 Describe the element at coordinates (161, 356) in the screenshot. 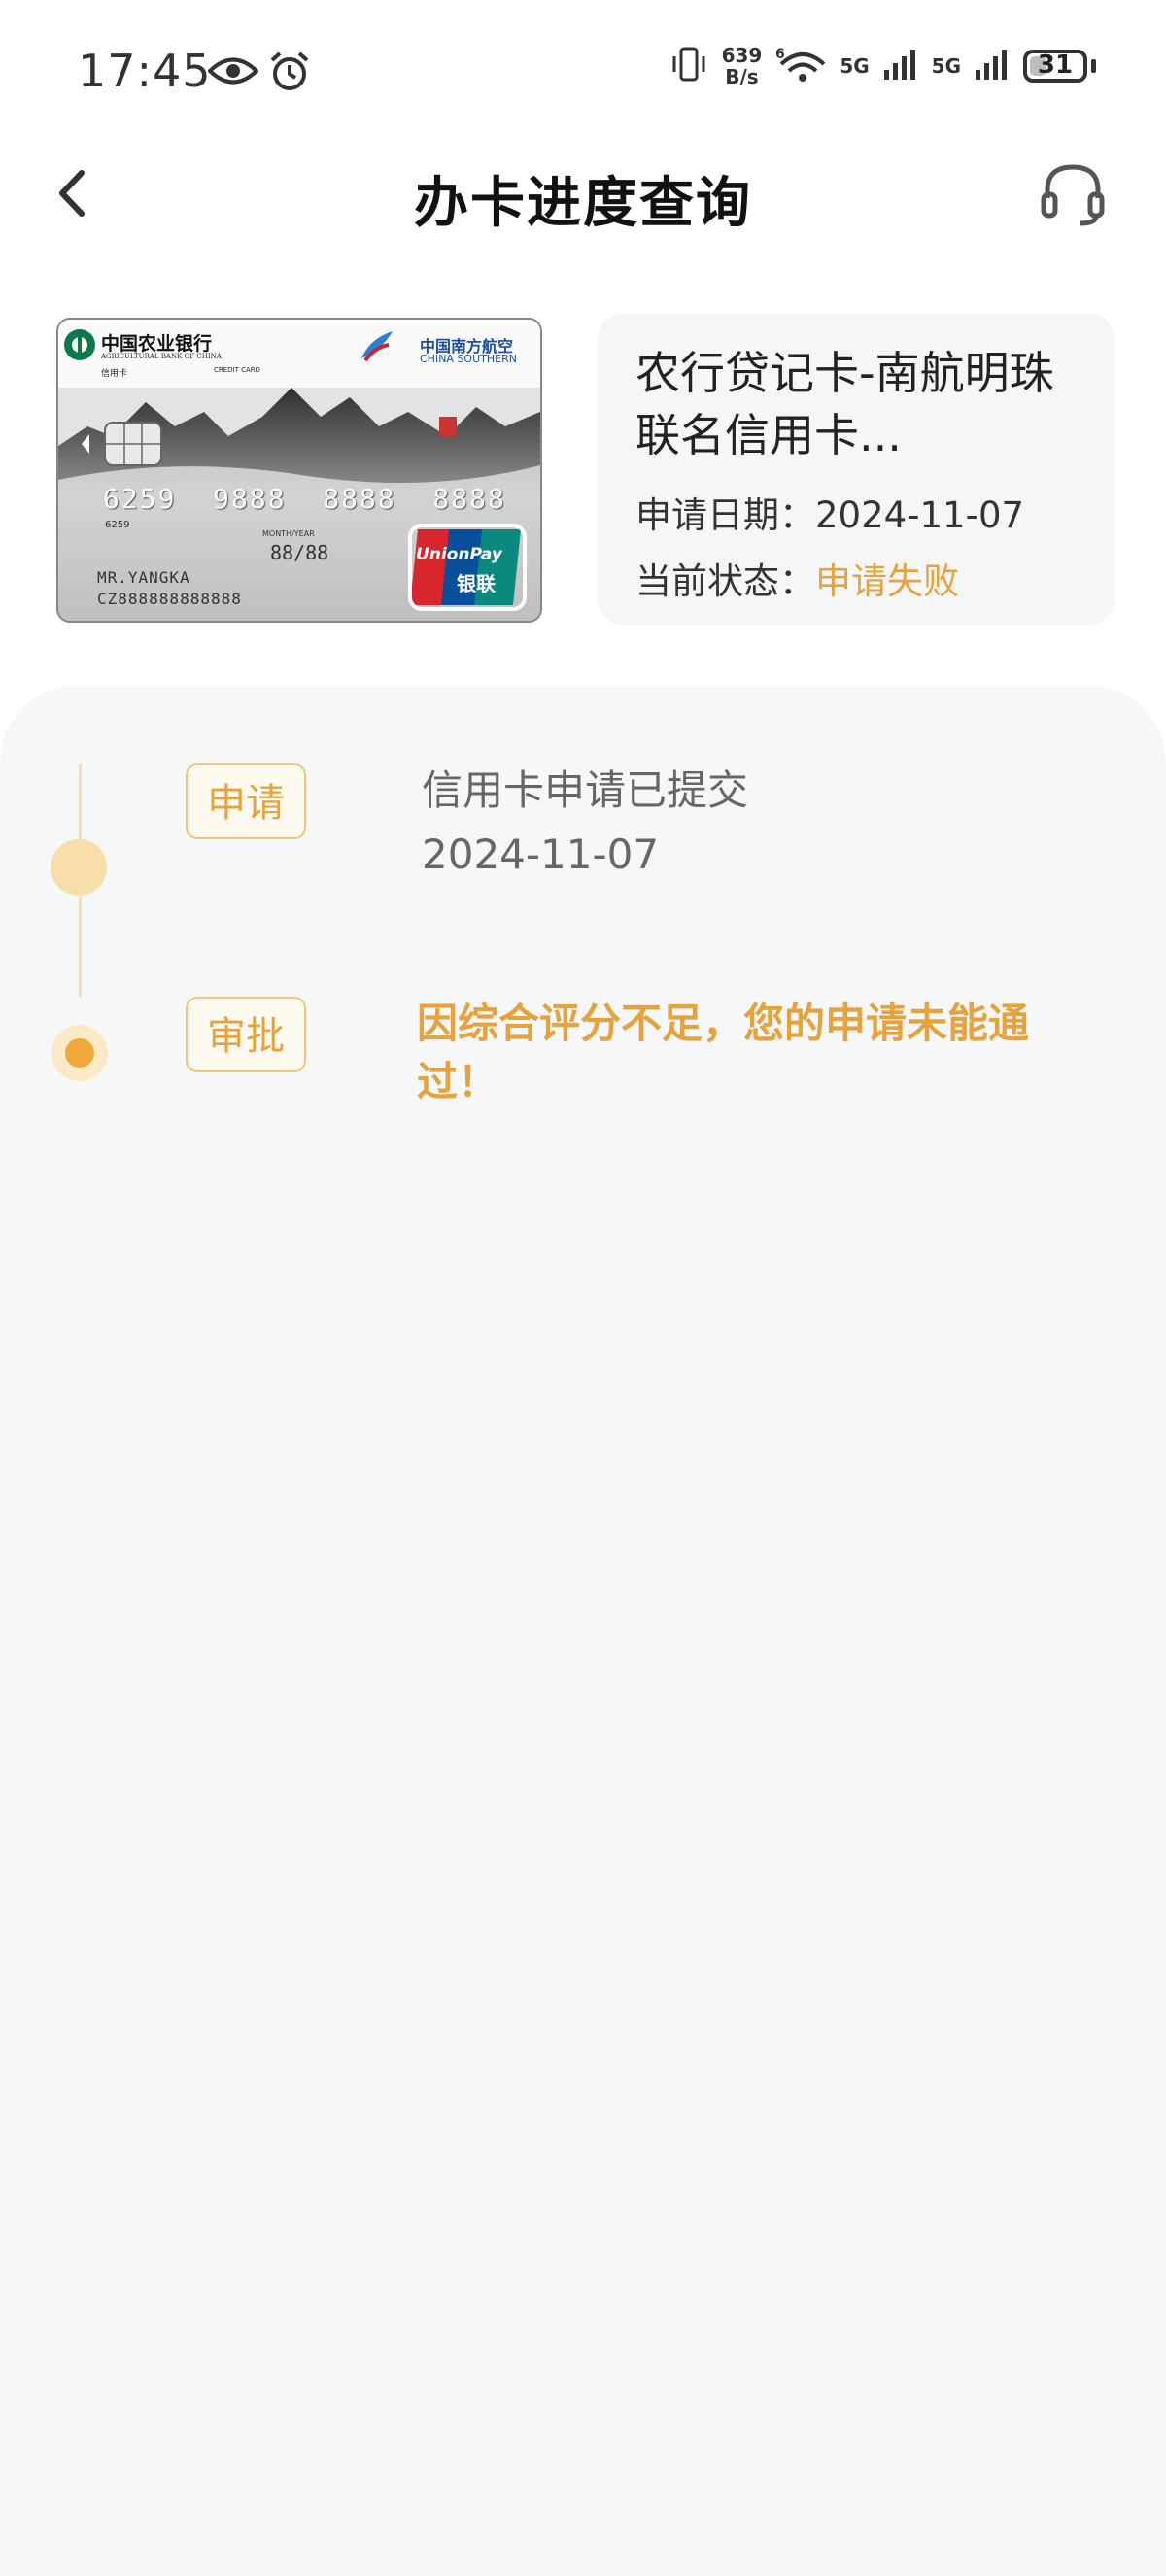

I see `card-bank-name-en: AGRICULTURAL BANK OF CHINA` at that location.